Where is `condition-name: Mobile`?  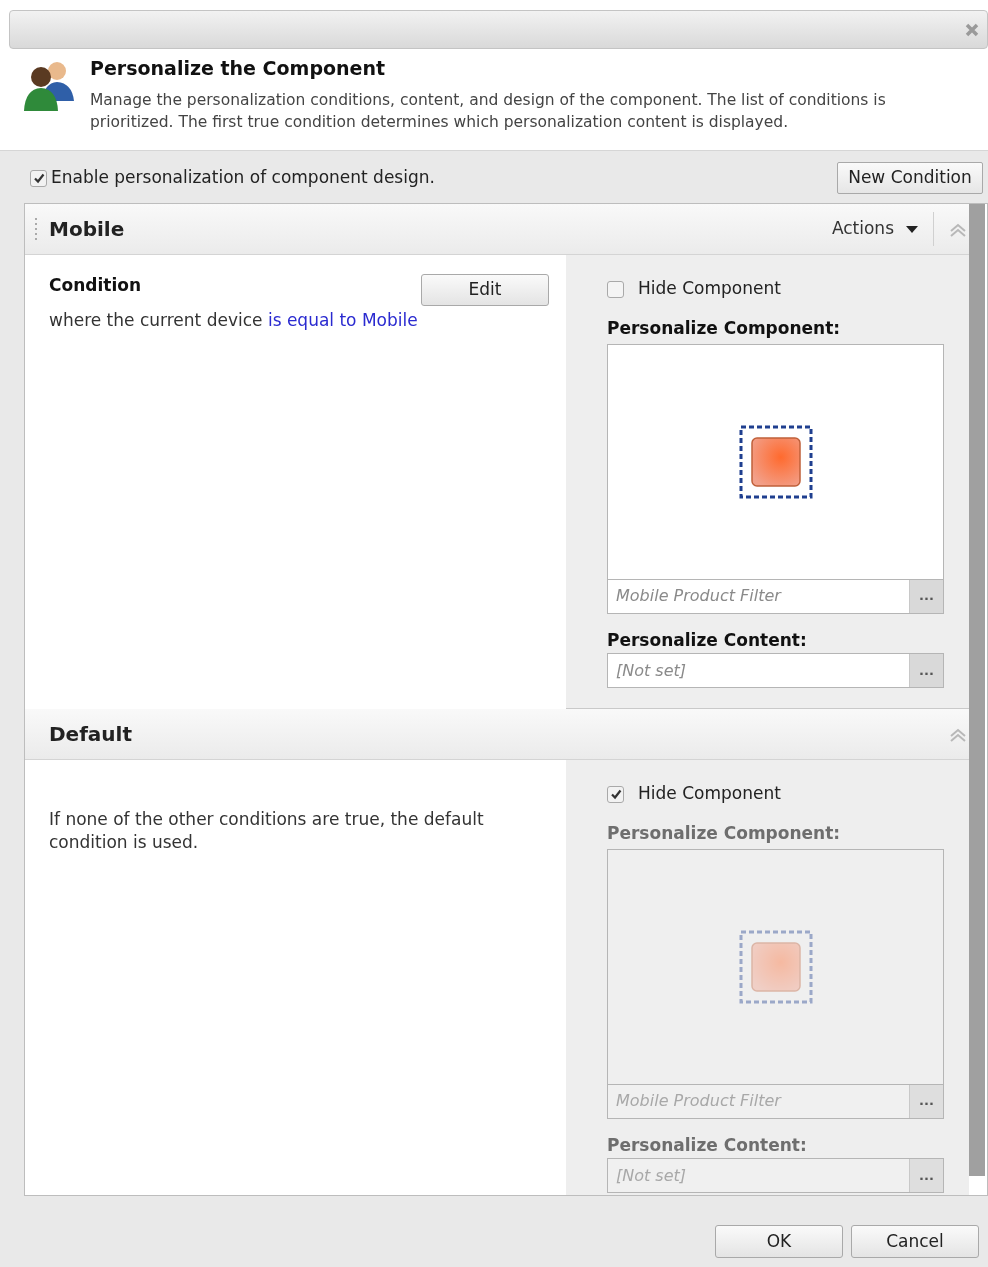
condition-name: Mobile is located at coordinates (87, 229).